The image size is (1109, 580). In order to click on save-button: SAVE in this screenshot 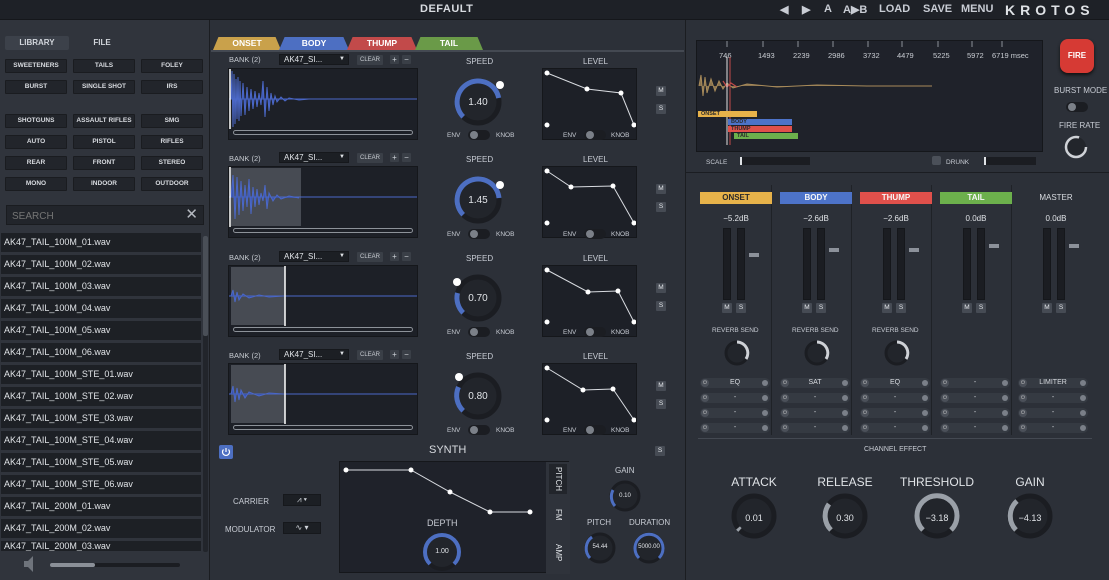, I will do `click(937, 9)`.